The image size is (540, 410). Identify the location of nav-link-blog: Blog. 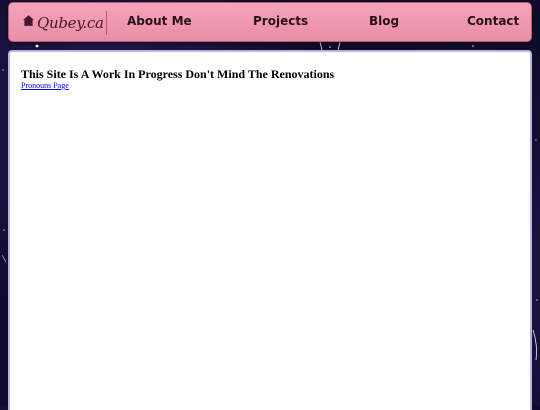
(384, 21).